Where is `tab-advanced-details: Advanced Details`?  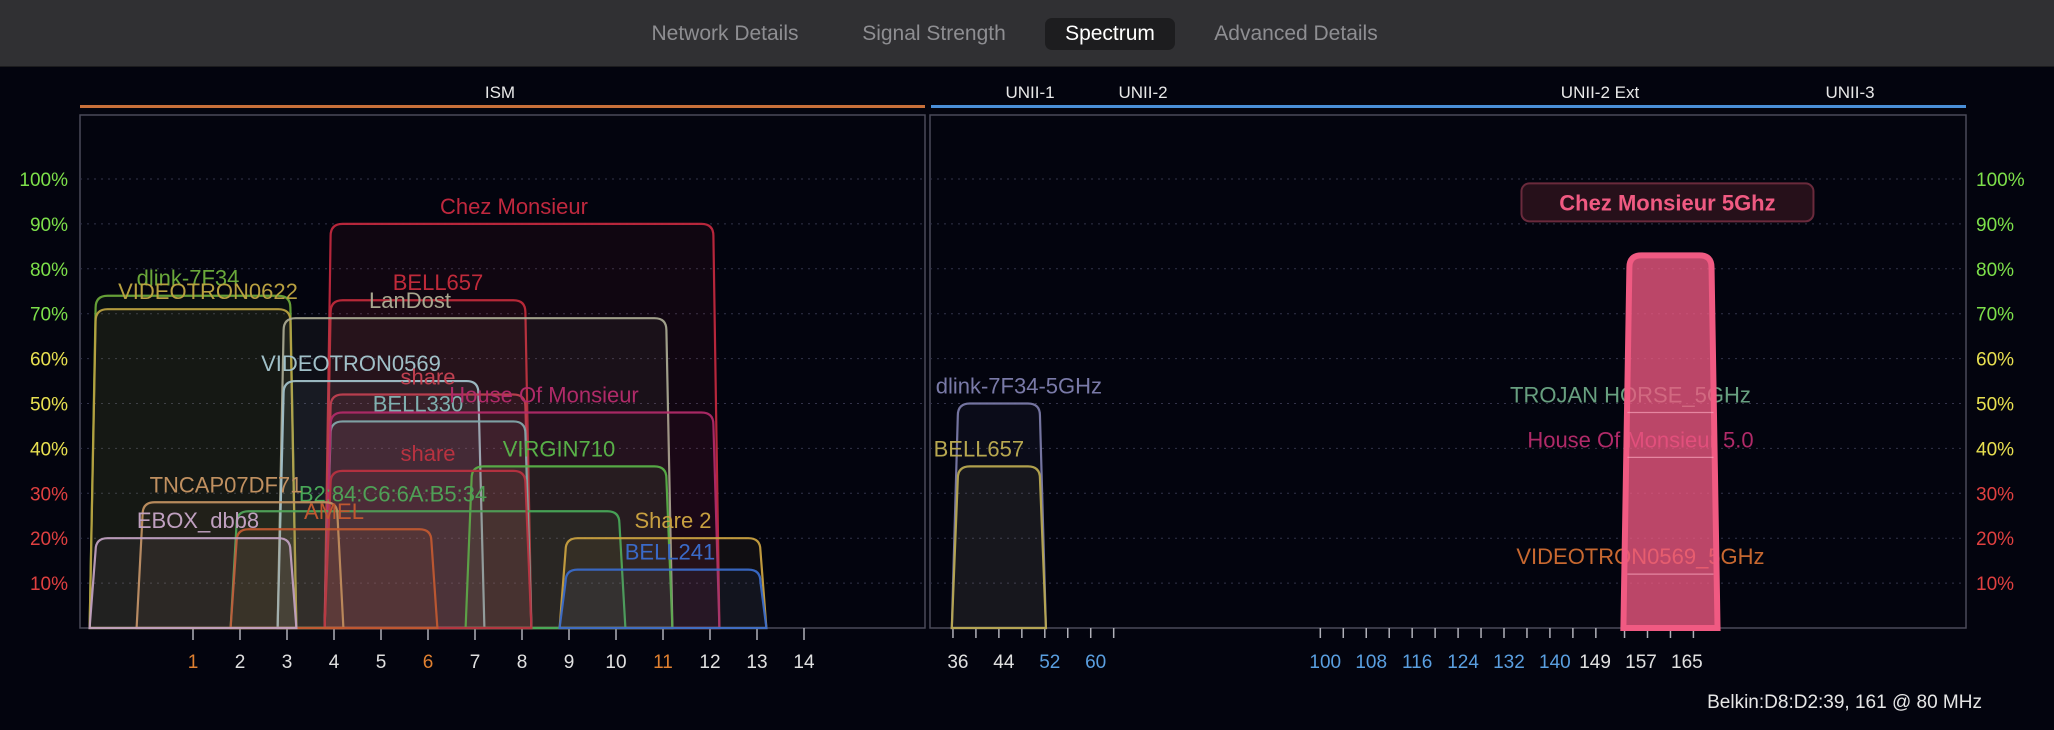
tab-advanced-details: Advanced Details is located at coordinates (1296, 34).